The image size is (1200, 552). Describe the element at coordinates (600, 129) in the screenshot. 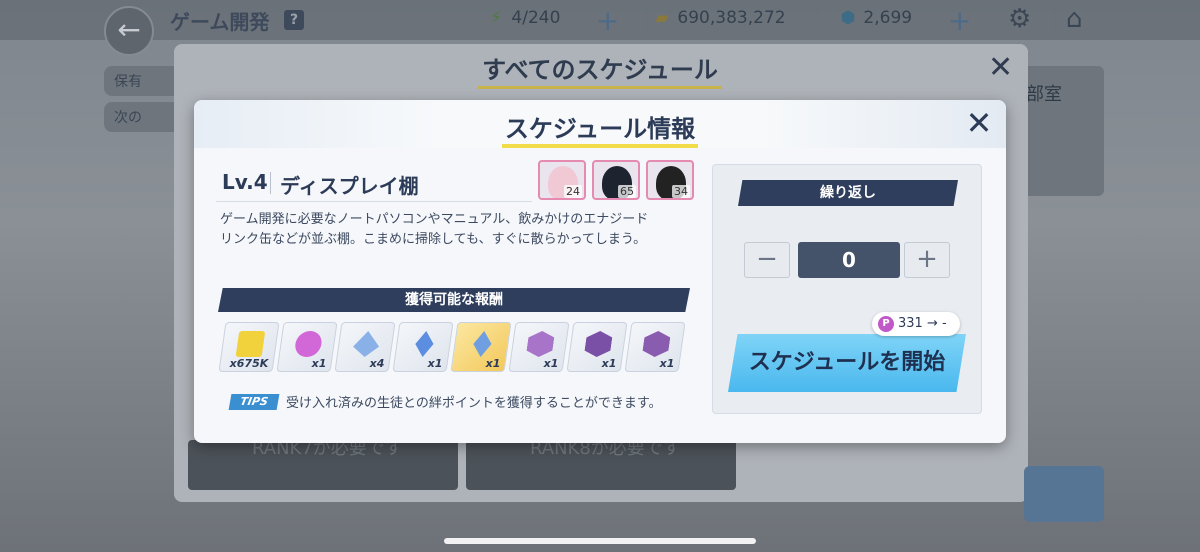

I see `modal-title: スケジュール情報` at that location.